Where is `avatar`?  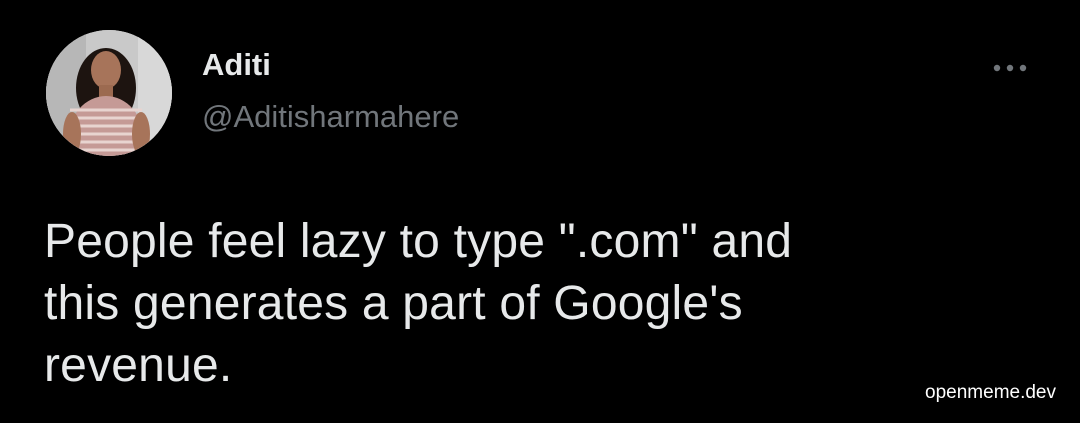
avatar is located at coordinates (109, 93).